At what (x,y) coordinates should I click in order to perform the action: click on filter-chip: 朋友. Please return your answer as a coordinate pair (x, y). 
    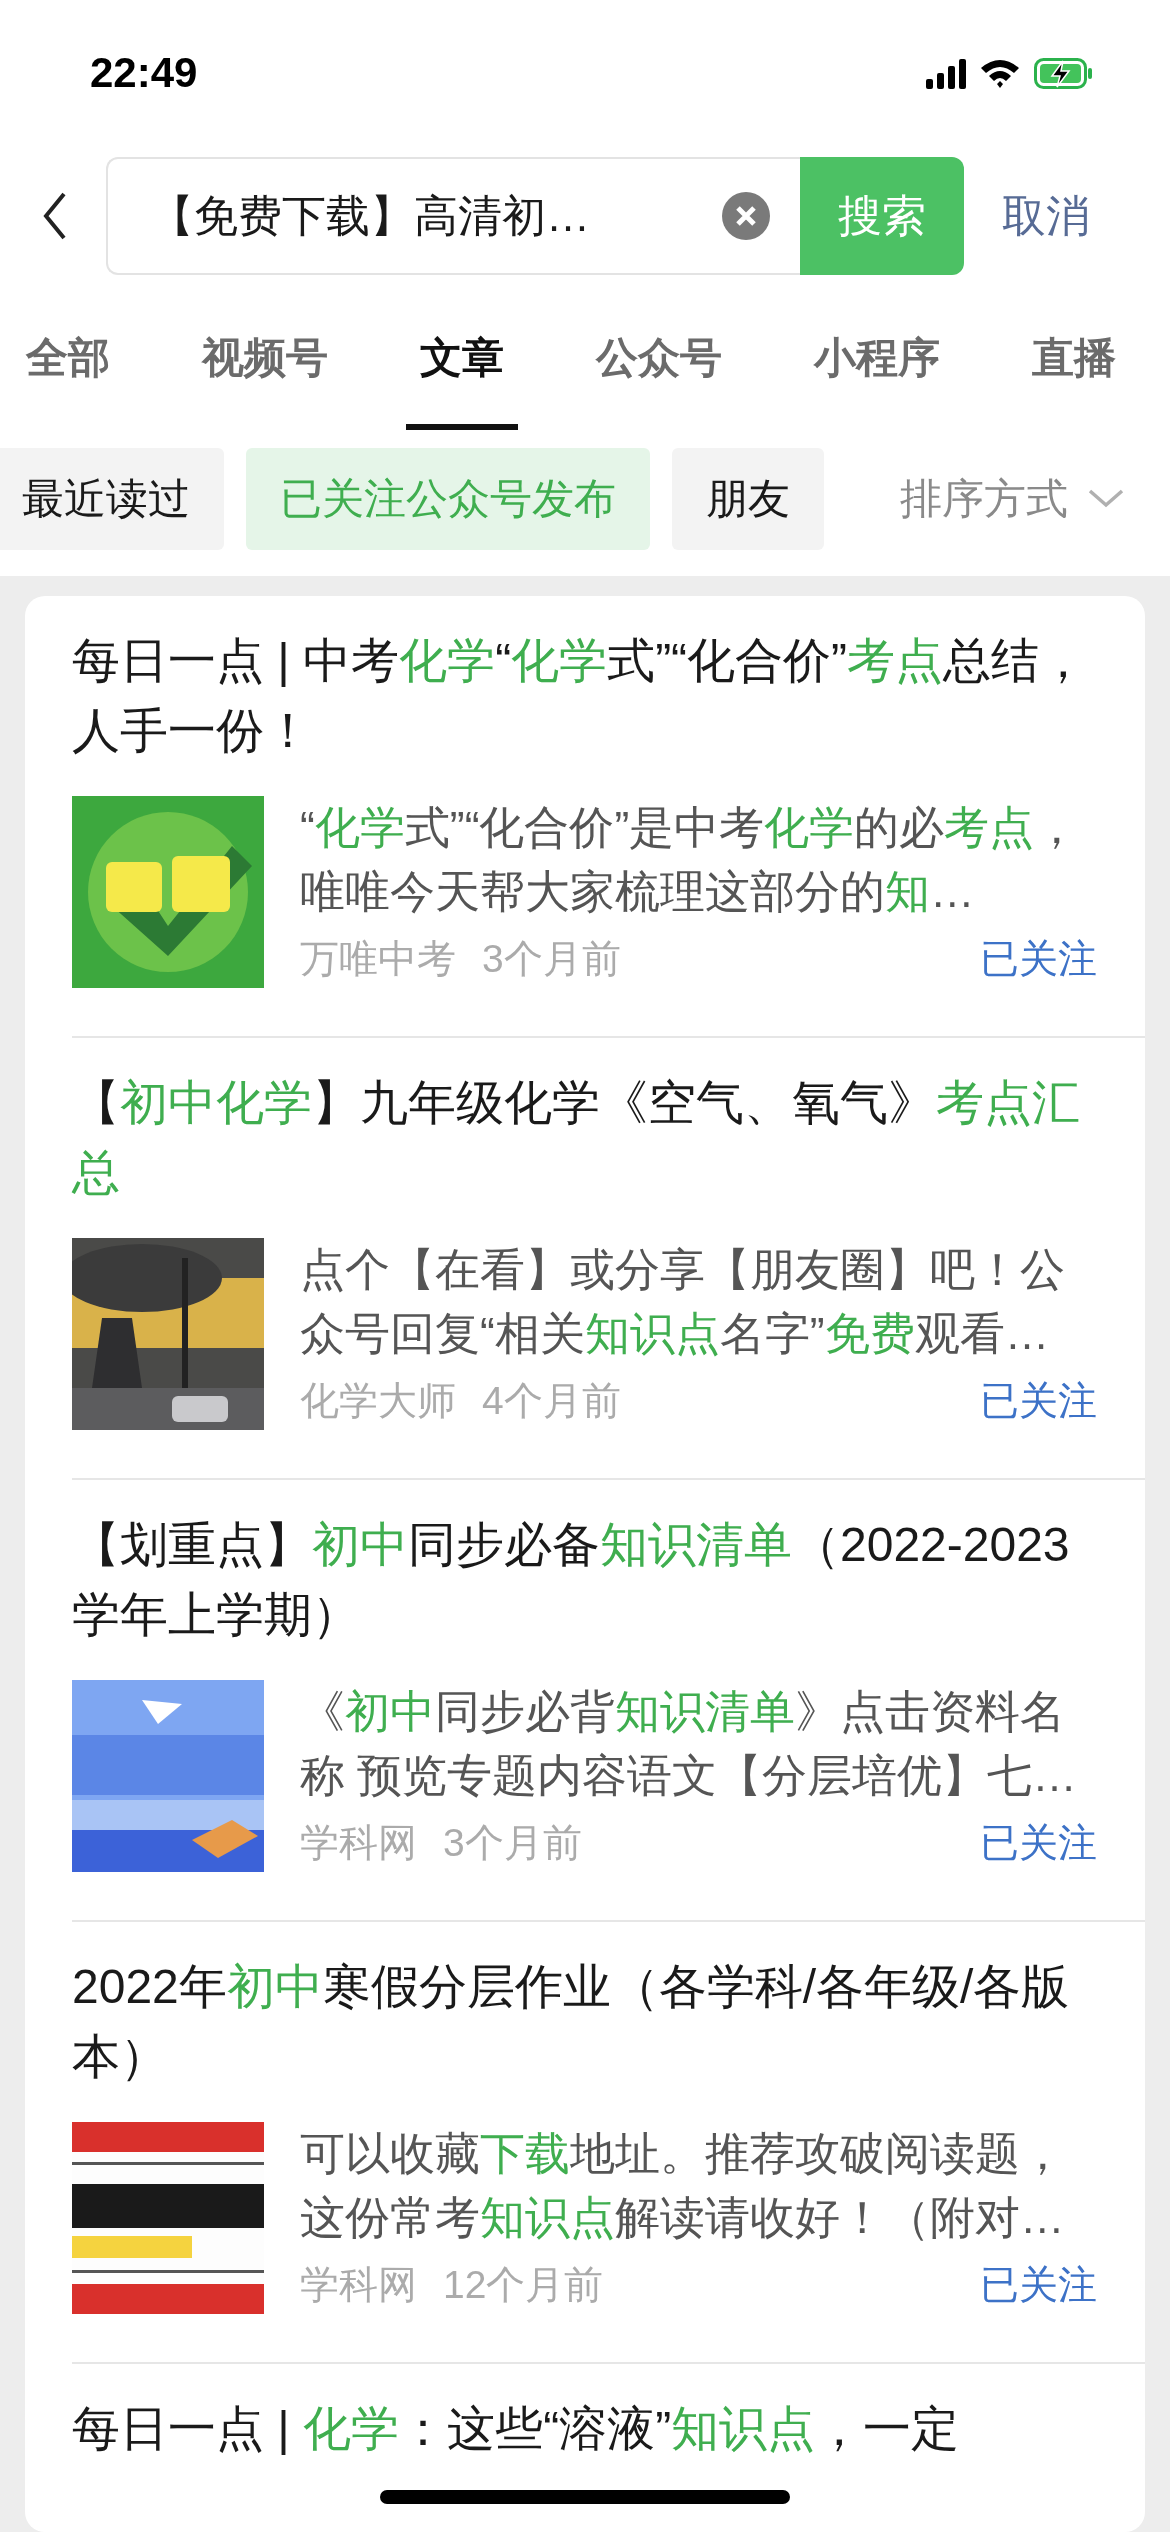
    Looking at the image, I should click on (748, 499).